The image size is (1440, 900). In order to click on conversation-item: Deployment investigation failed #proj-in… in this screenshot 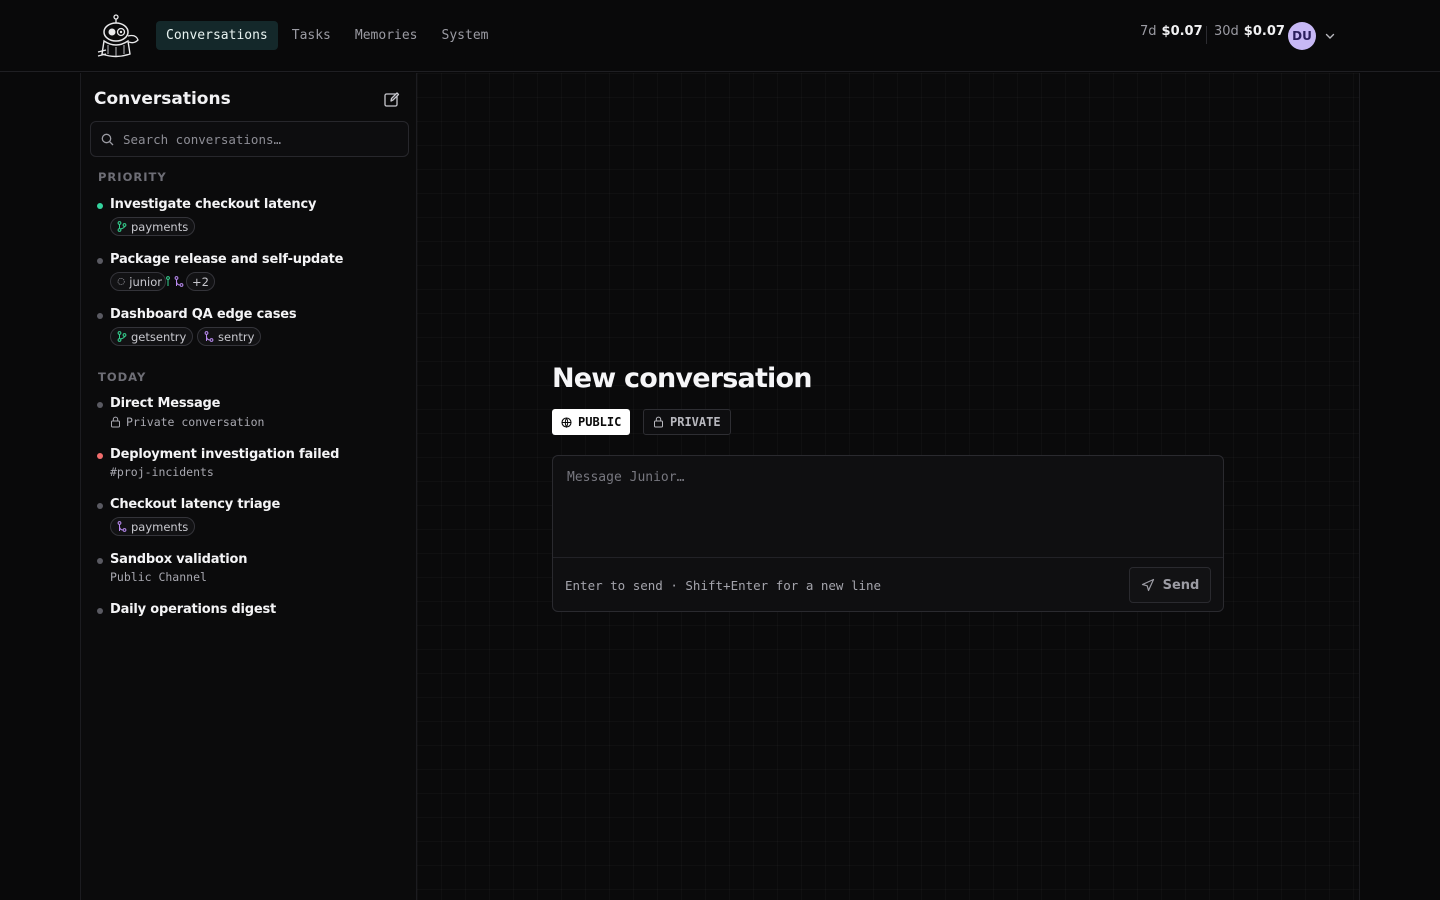, I will do `click(247, 464)`.